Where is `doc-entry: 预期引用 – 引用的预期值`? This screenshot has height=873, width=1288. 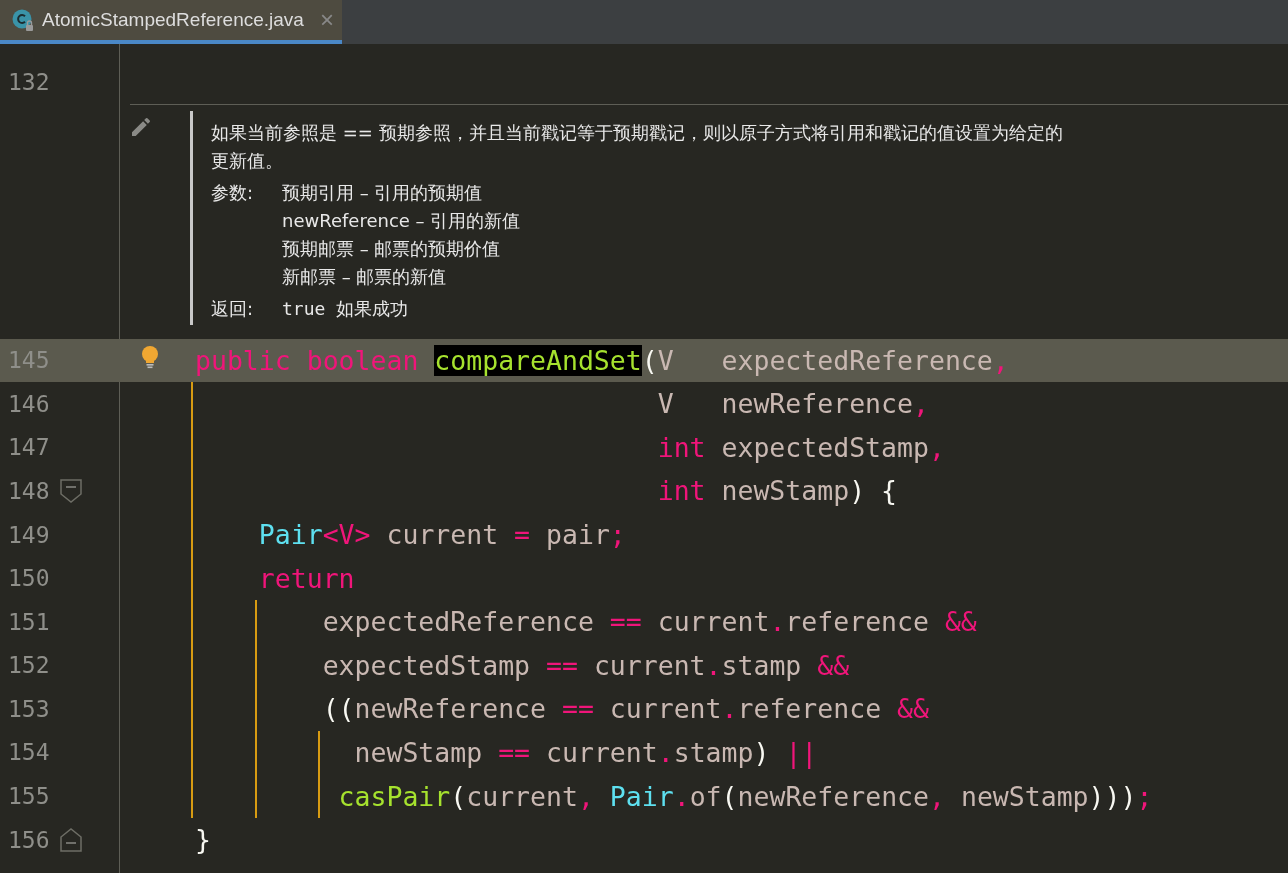 doc-entry: 预期引用 – 引用的预期值 is located at coordinates (383, 192).